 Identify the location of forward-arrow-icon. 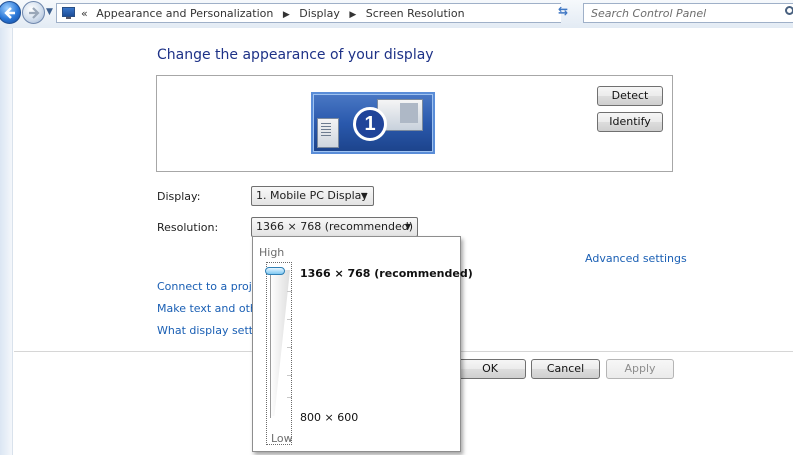
(34, 13).